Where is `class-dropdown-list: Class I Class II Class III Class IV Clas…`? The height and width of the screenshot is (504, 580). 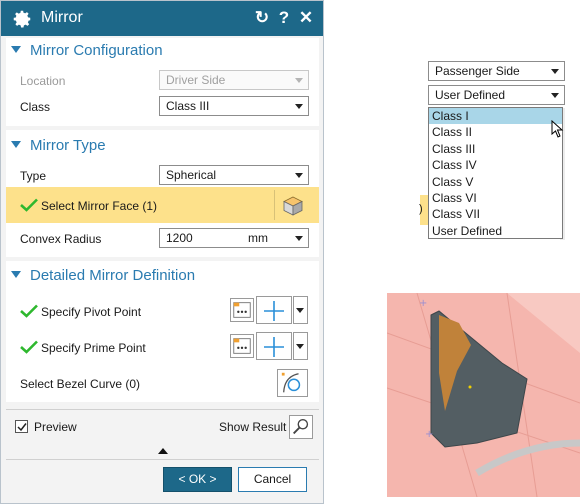 class-dropdown-list: Class I Class II Class III Class IV Clas… is located at coordinates (495, 173).